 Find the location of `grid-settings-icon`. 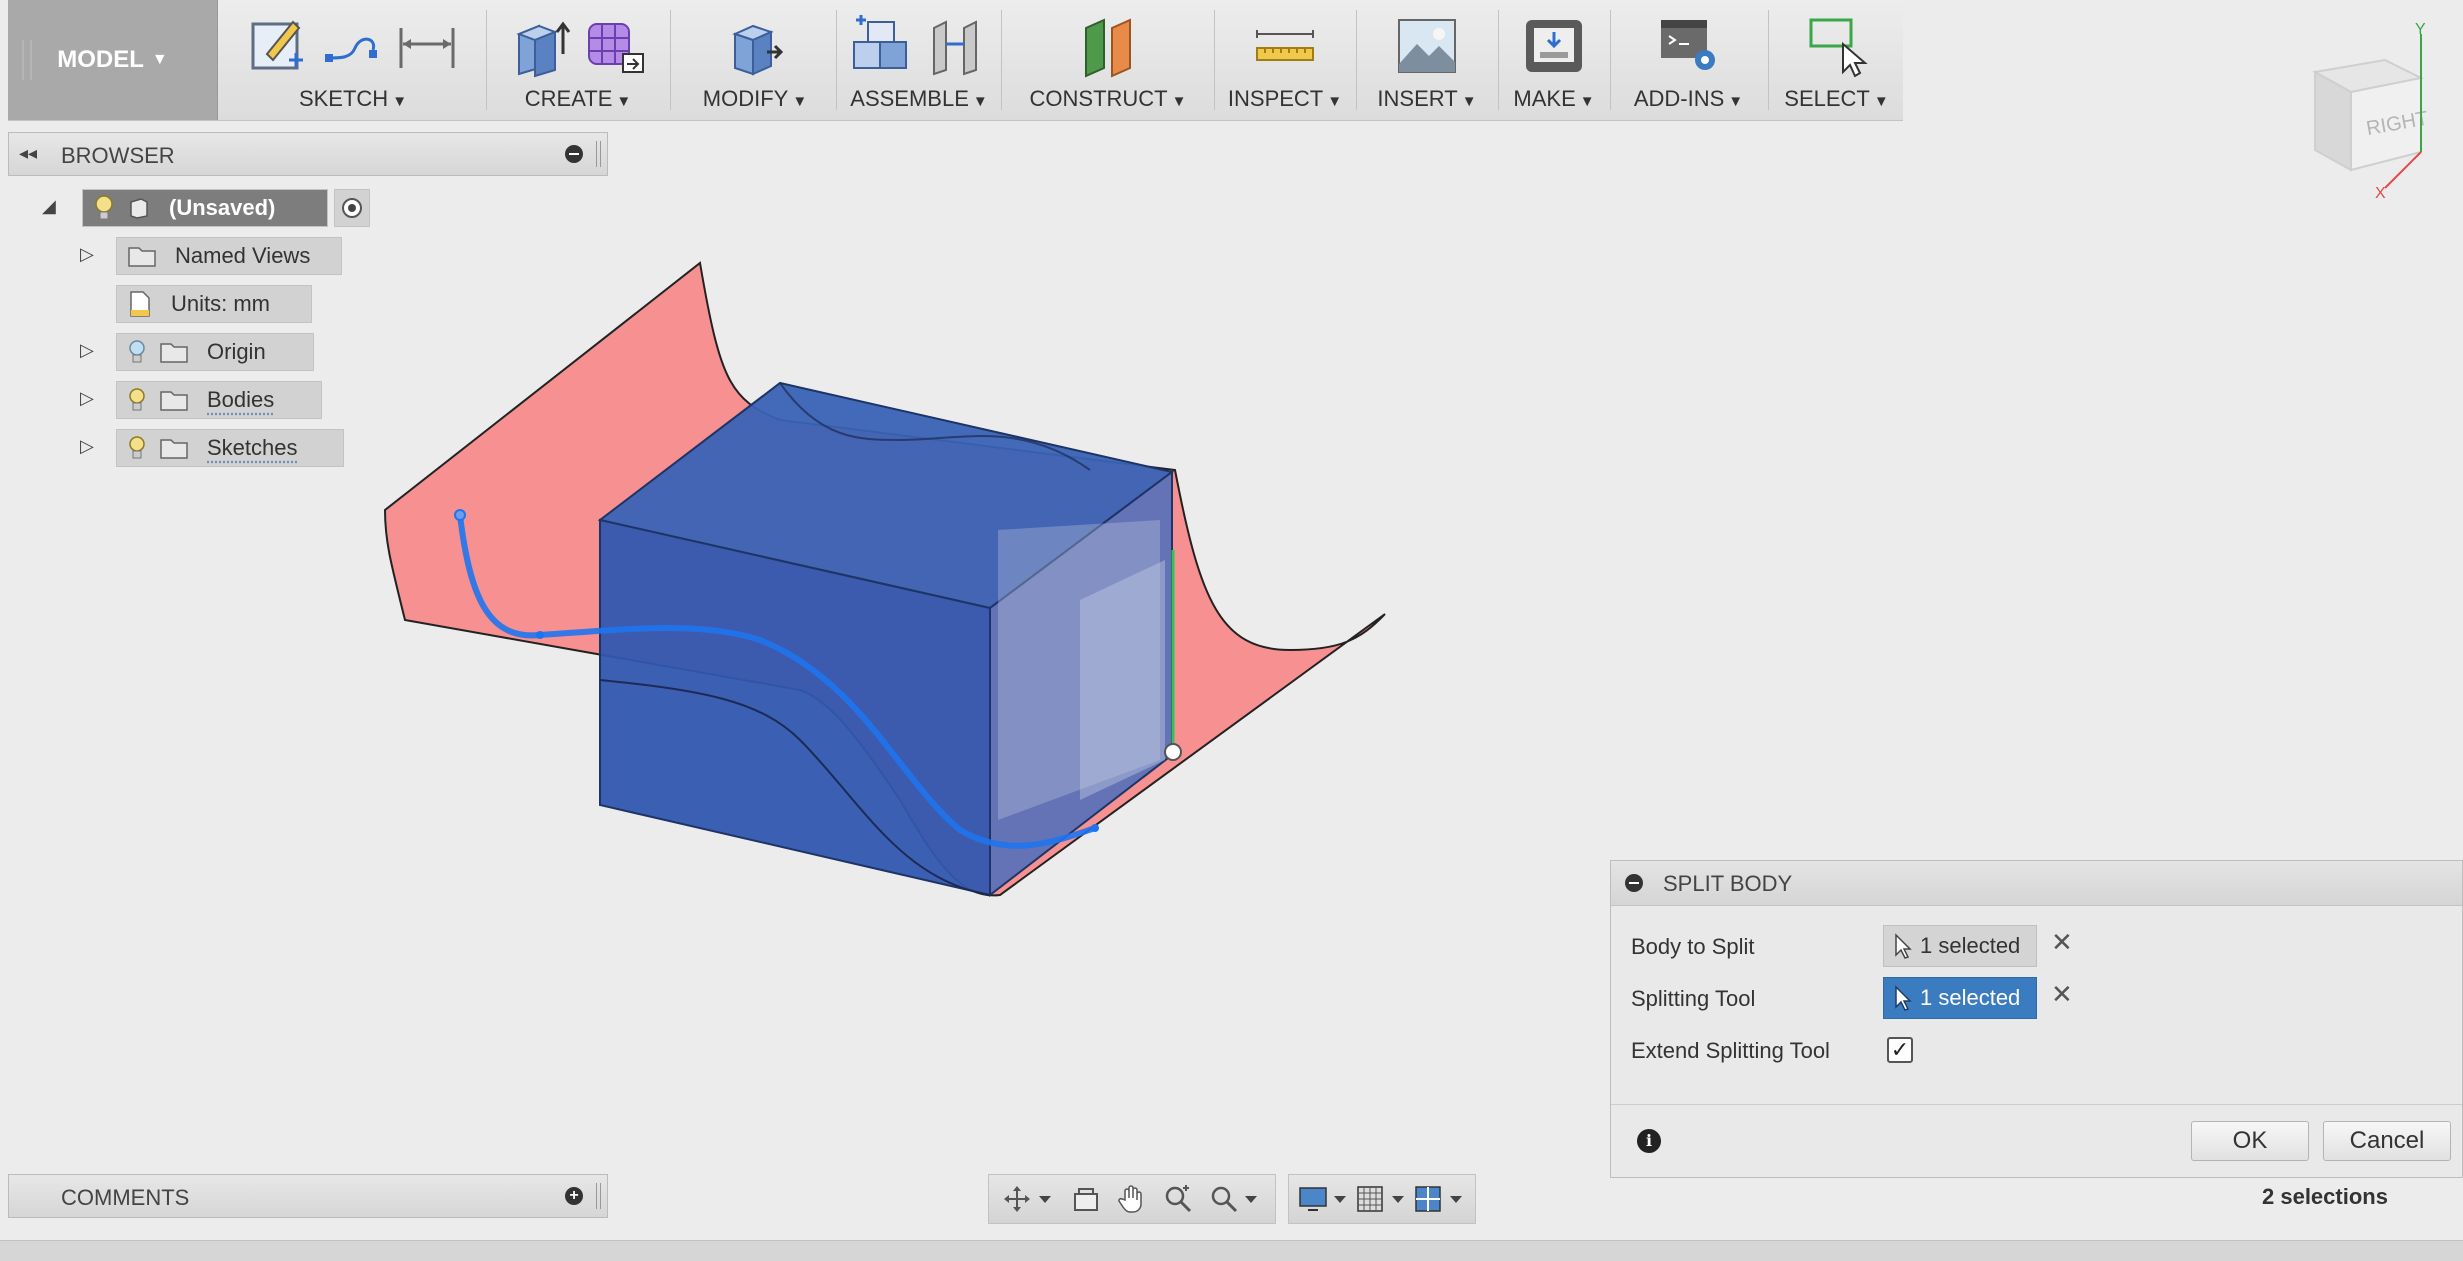

grid-settings-icon is located at coordinates (1382, 1199).